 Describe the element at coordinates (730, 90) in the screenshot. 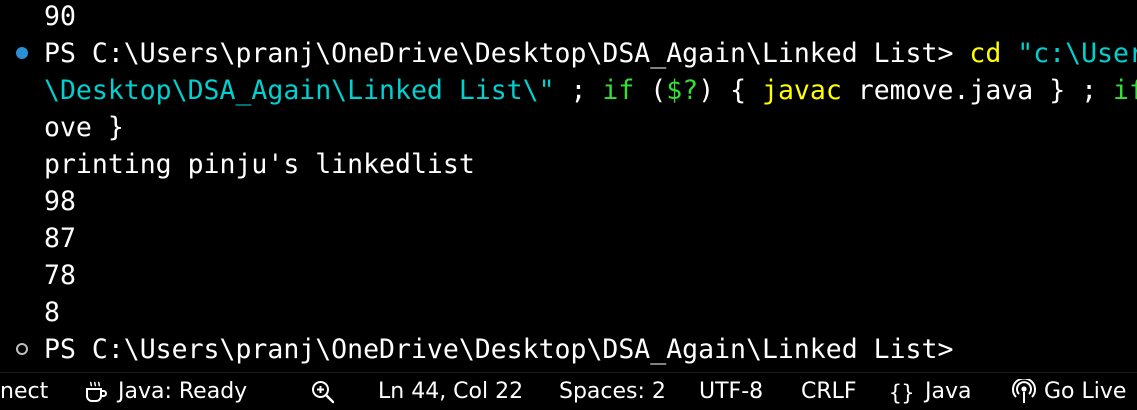

I see `terminal-text-segment: ) {` at that location.